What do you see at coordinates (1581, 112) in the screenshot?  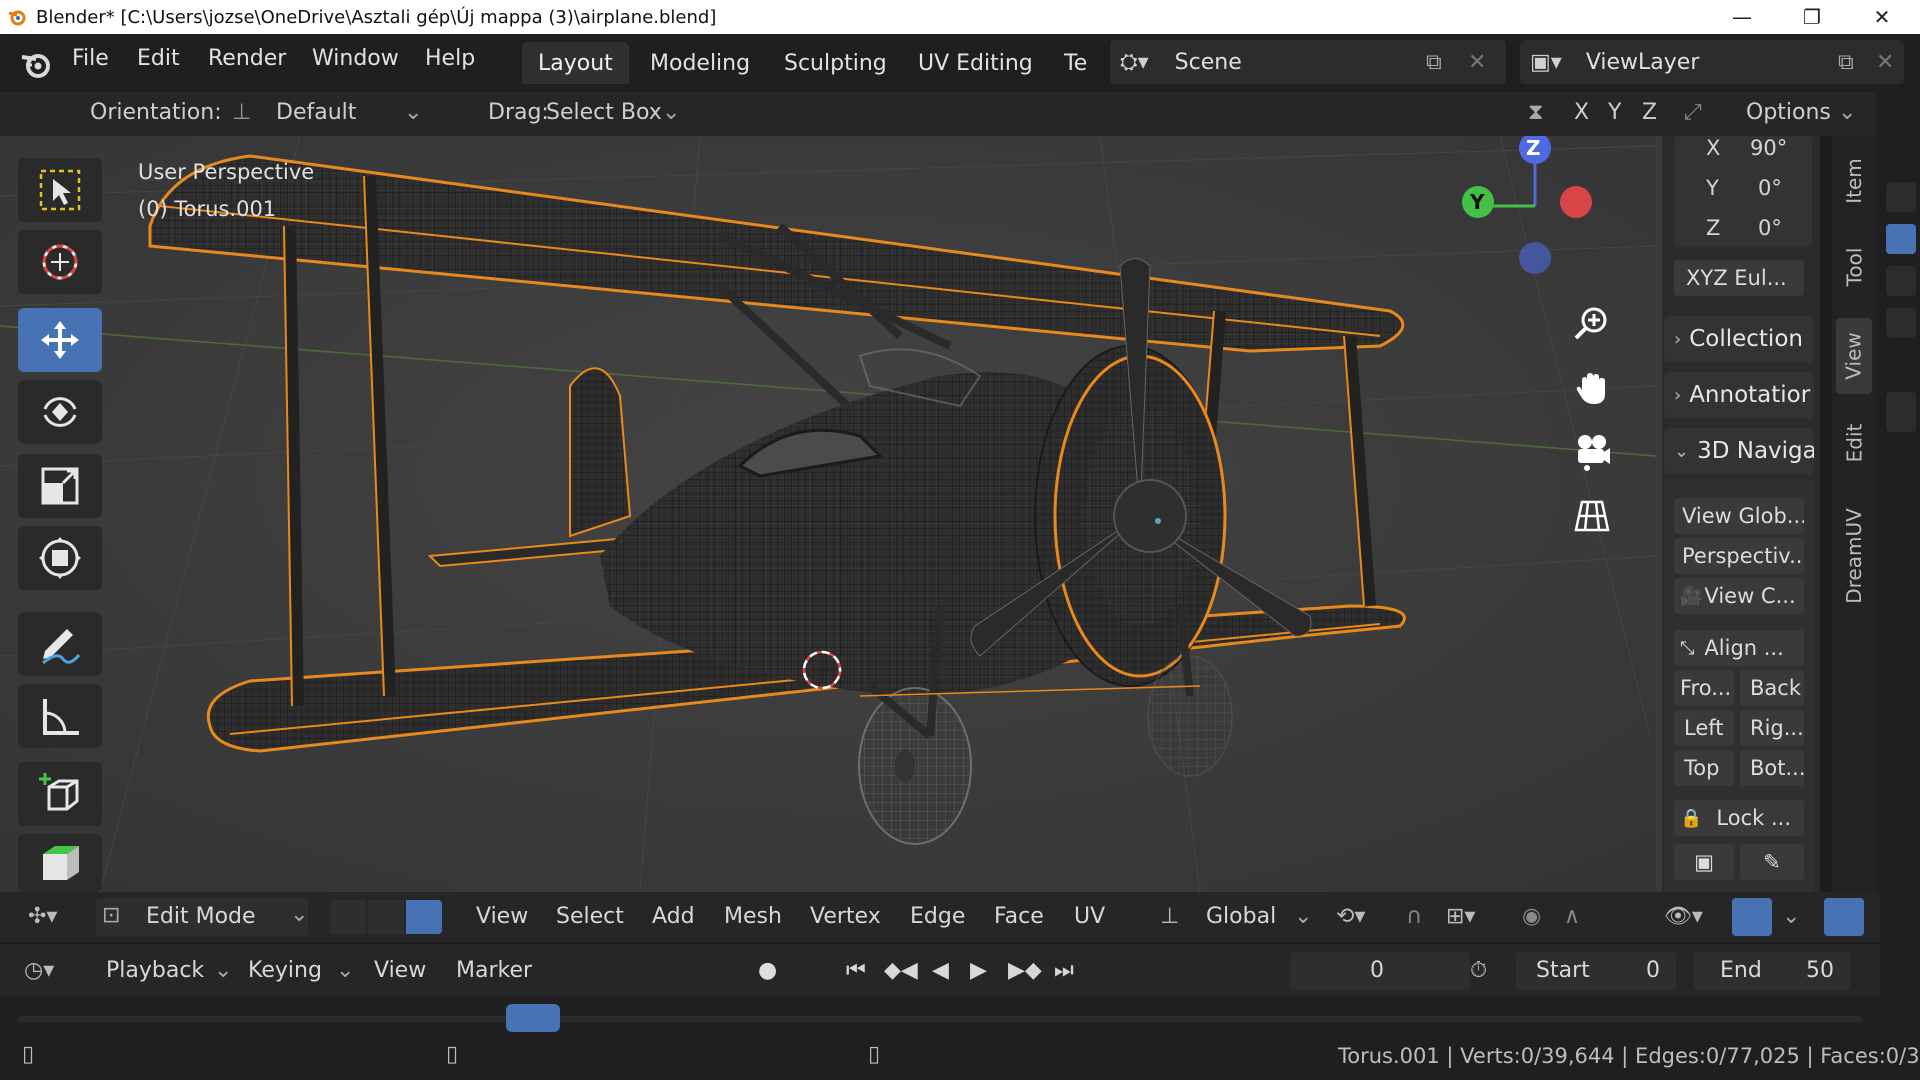 I see `mirror-x-toggle: X` at bounding box center [1581, 112].